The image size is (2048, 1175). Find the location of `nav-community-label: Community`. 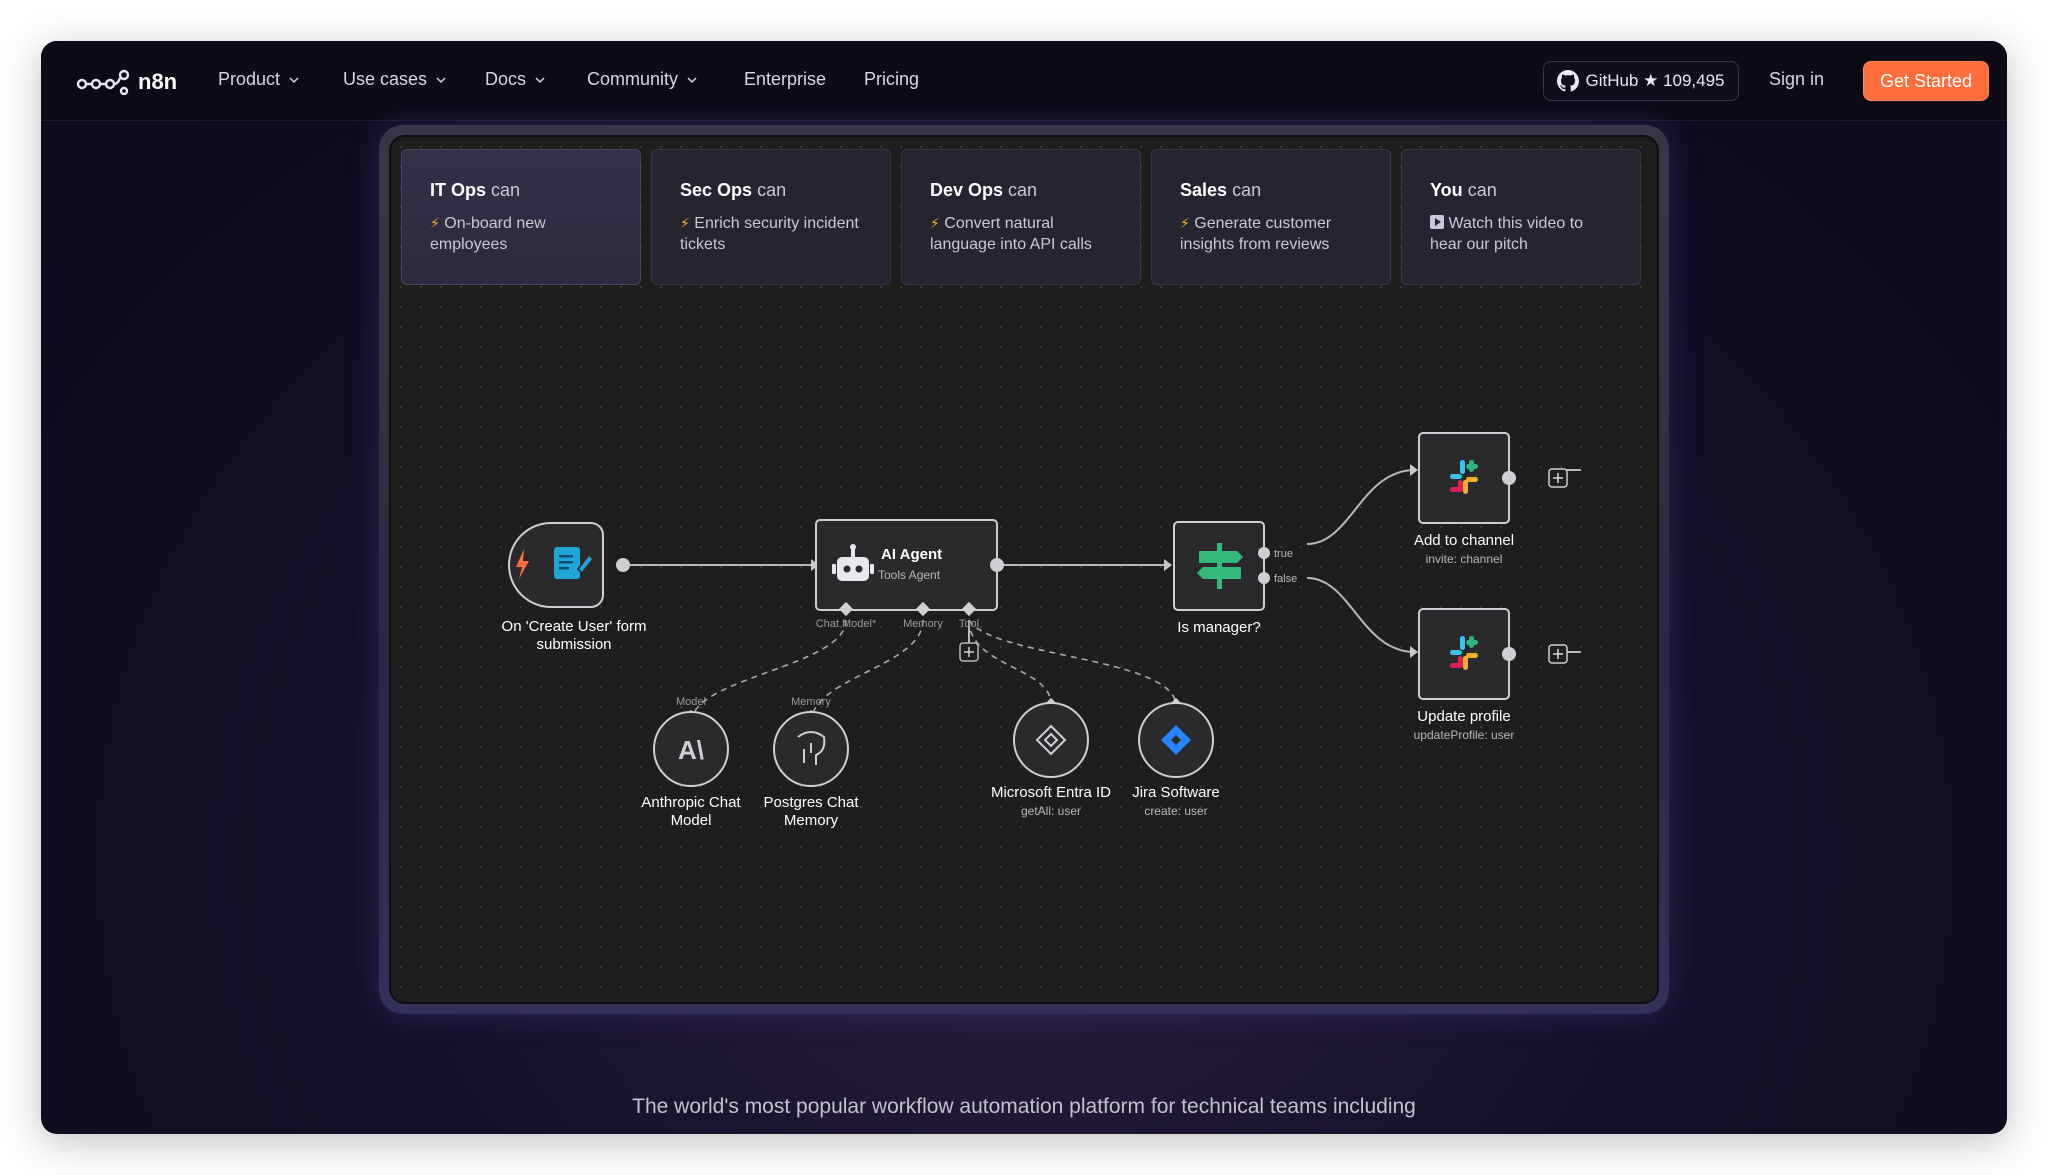

nav-community-label: Community is located at coordinates (633, 79).